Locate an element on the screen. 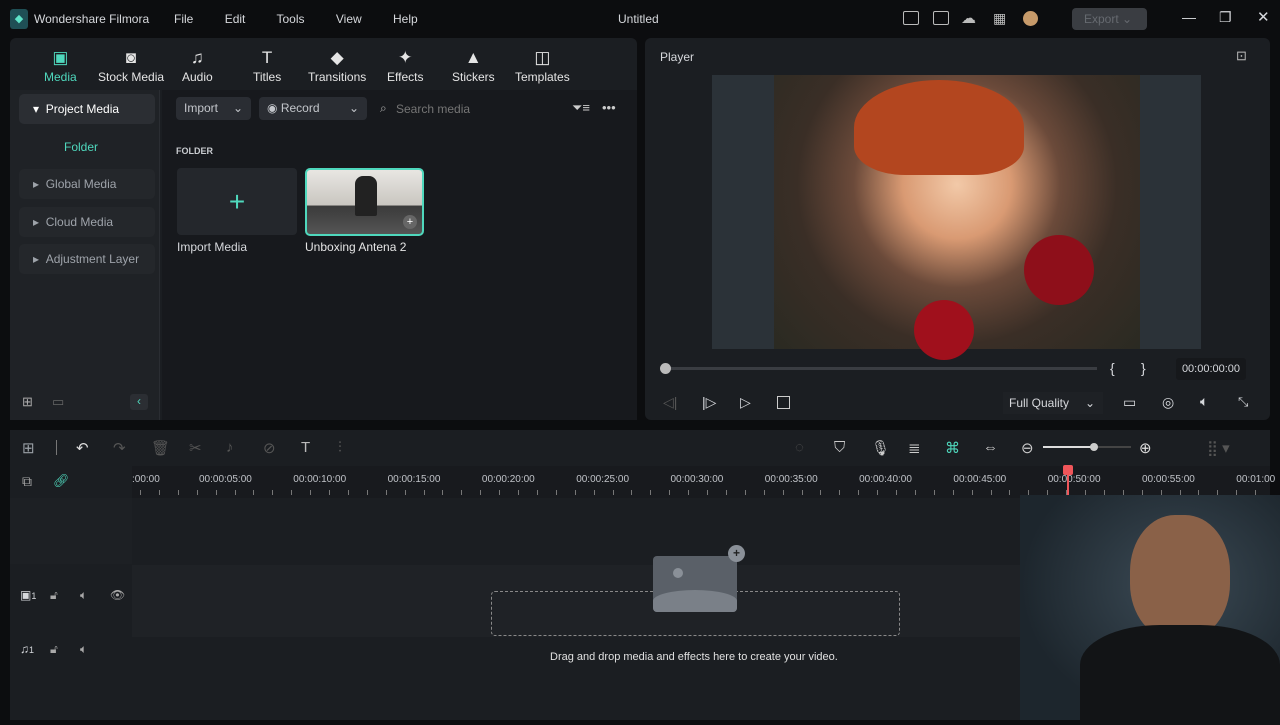 This screenshot has height=725, width=1280. apps-grid-icon: ▦ is located at coordinates (999, 18).